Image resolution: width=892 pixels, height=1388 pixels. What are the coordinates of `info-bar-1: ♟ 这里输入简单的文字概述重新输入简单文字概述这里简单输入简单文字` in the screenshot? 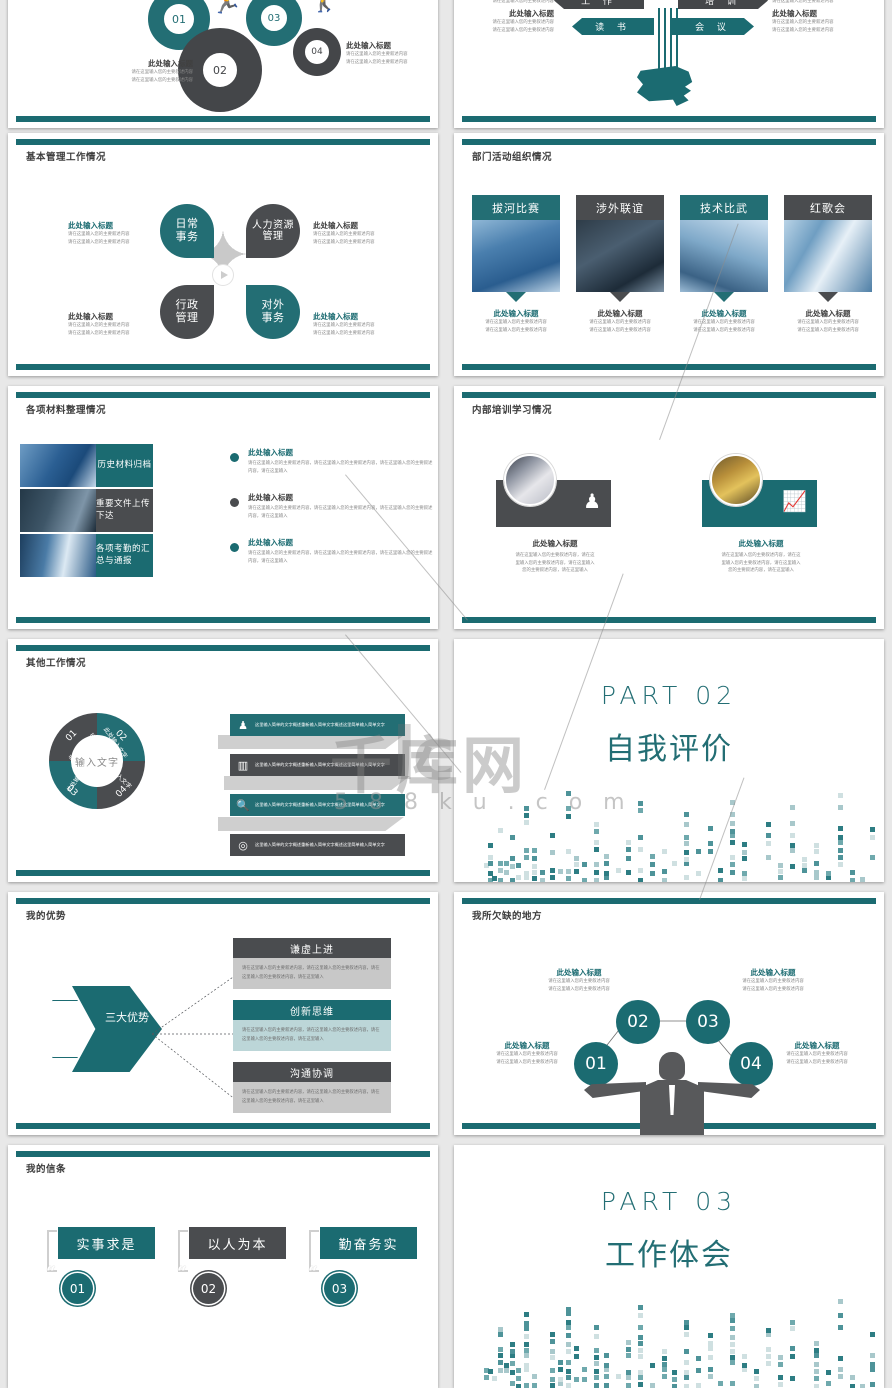 It's located at (317, 725).